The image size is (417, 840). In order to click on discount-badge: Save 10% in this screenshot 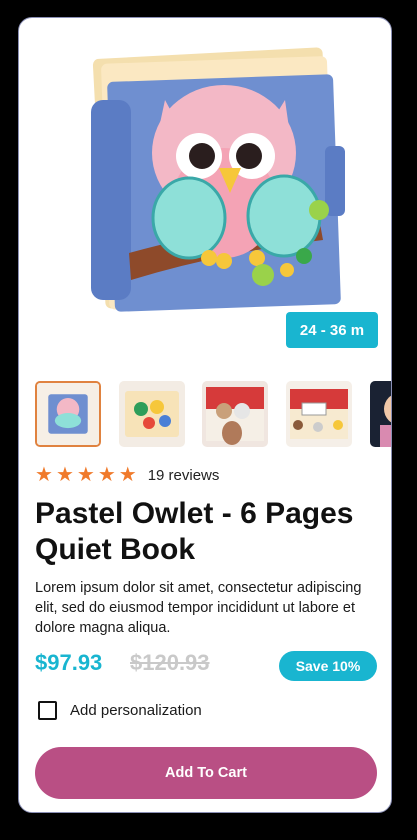, I will do `click(328, 666)`.